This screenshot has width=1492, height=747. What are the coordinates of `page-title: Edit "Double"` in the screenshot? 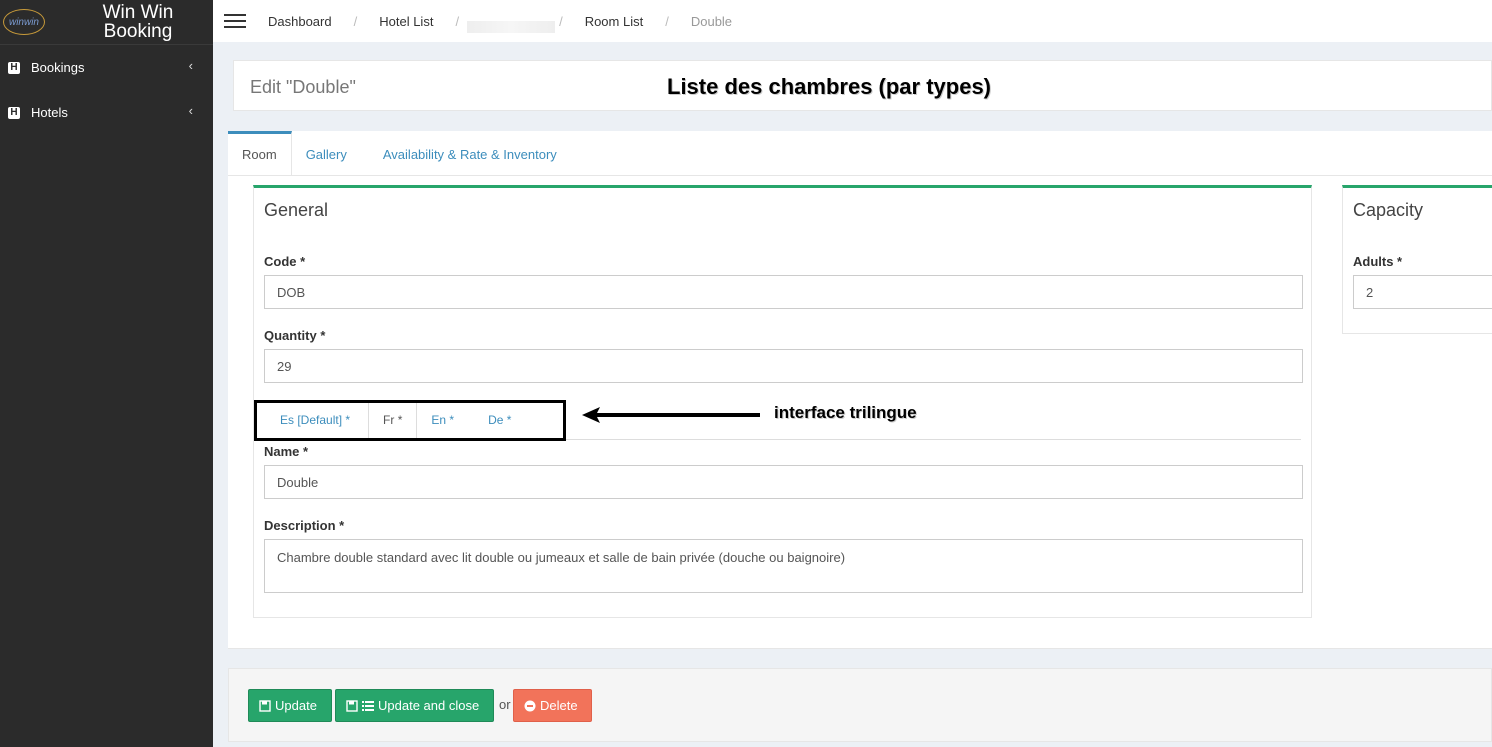 It's located at (303, 87).